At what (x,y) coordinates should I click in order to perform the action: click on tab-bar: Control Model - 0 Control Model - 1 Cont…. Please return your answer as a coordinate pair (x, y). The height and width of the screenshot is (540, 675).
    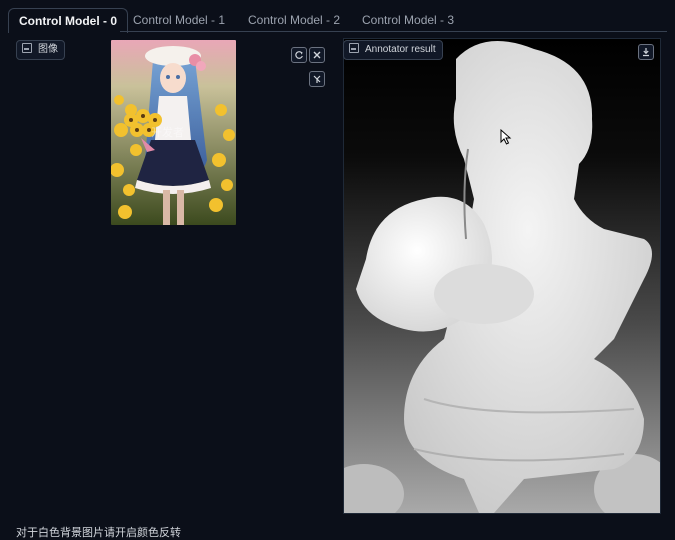
    Looking at the image, I should click on (337, 20).